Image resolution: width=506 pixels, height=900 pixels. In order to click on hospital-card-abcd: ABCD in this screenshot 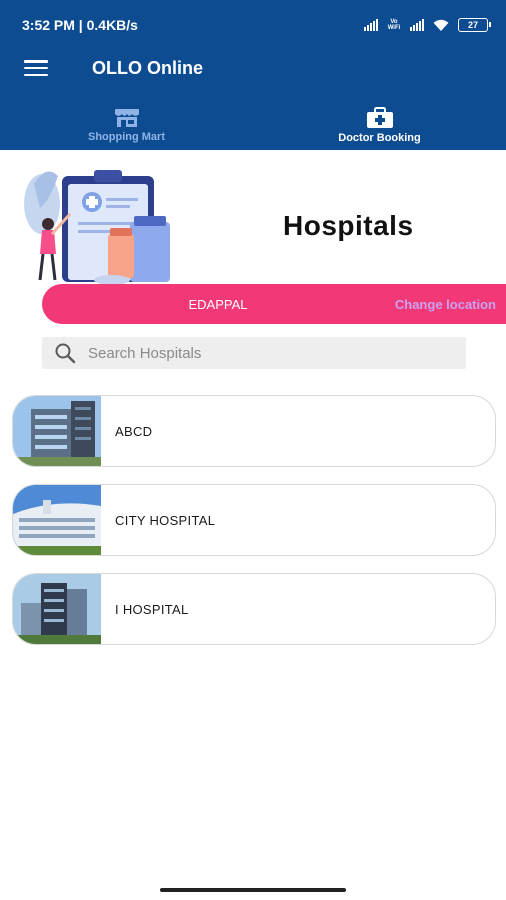, I will do `click(254, 431)`.